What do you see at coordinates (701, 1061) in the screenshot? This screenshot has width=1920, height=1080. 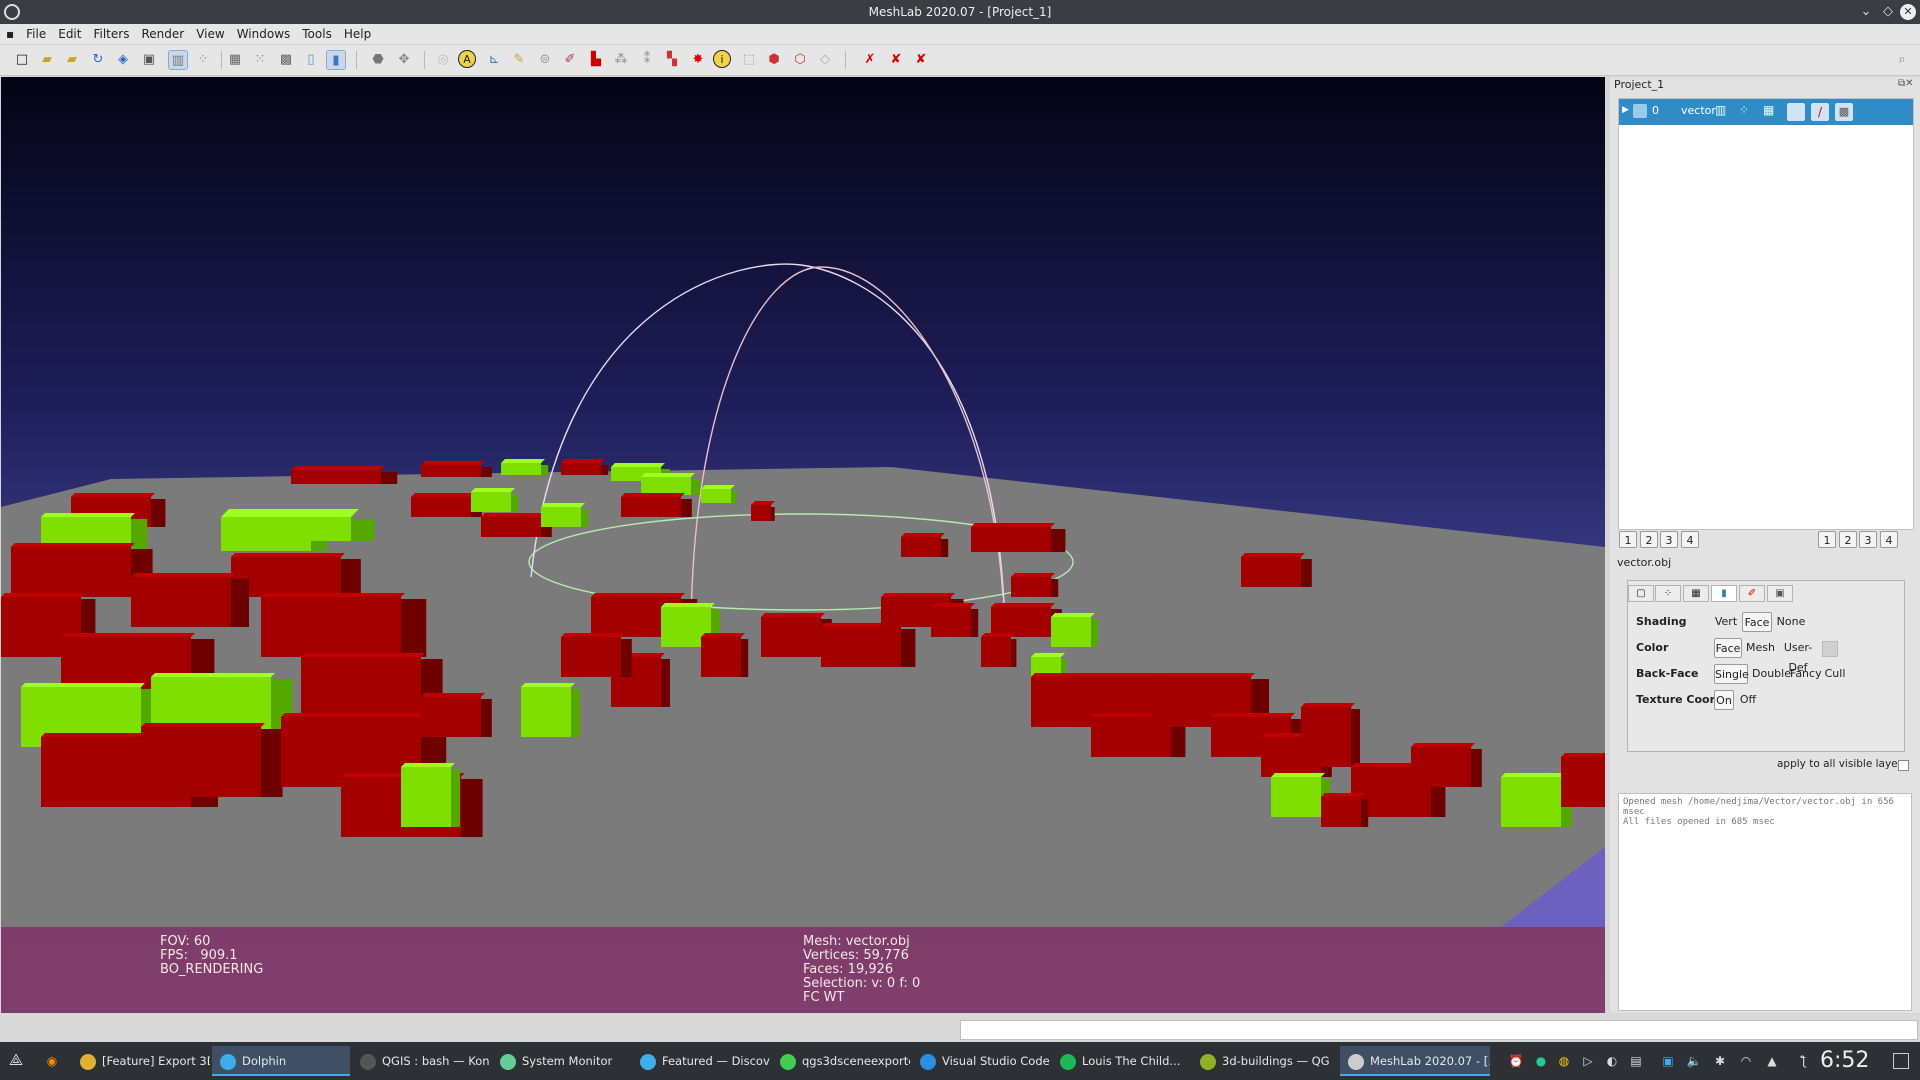 I see `taskbar-item: Featured — Discover` at bounding box center [701, 1061].